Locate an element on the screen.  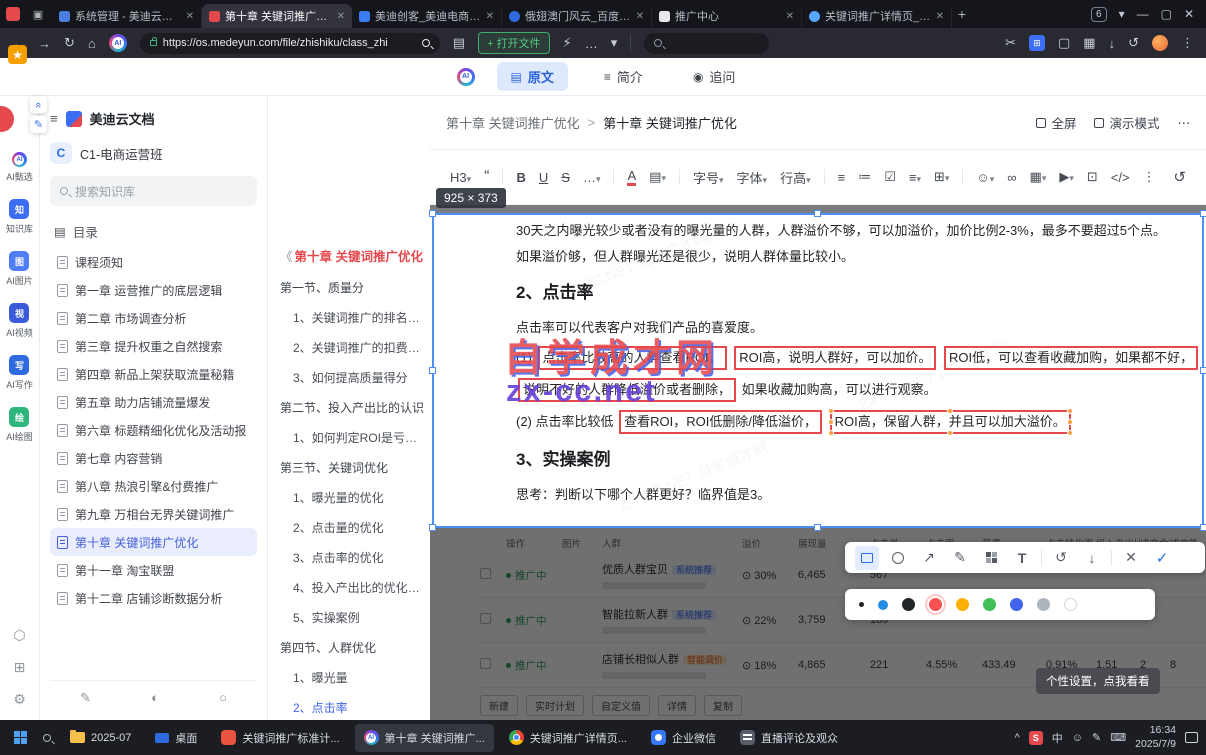
open-file-button: + 打开文件 is located at coordinates (514, 43).